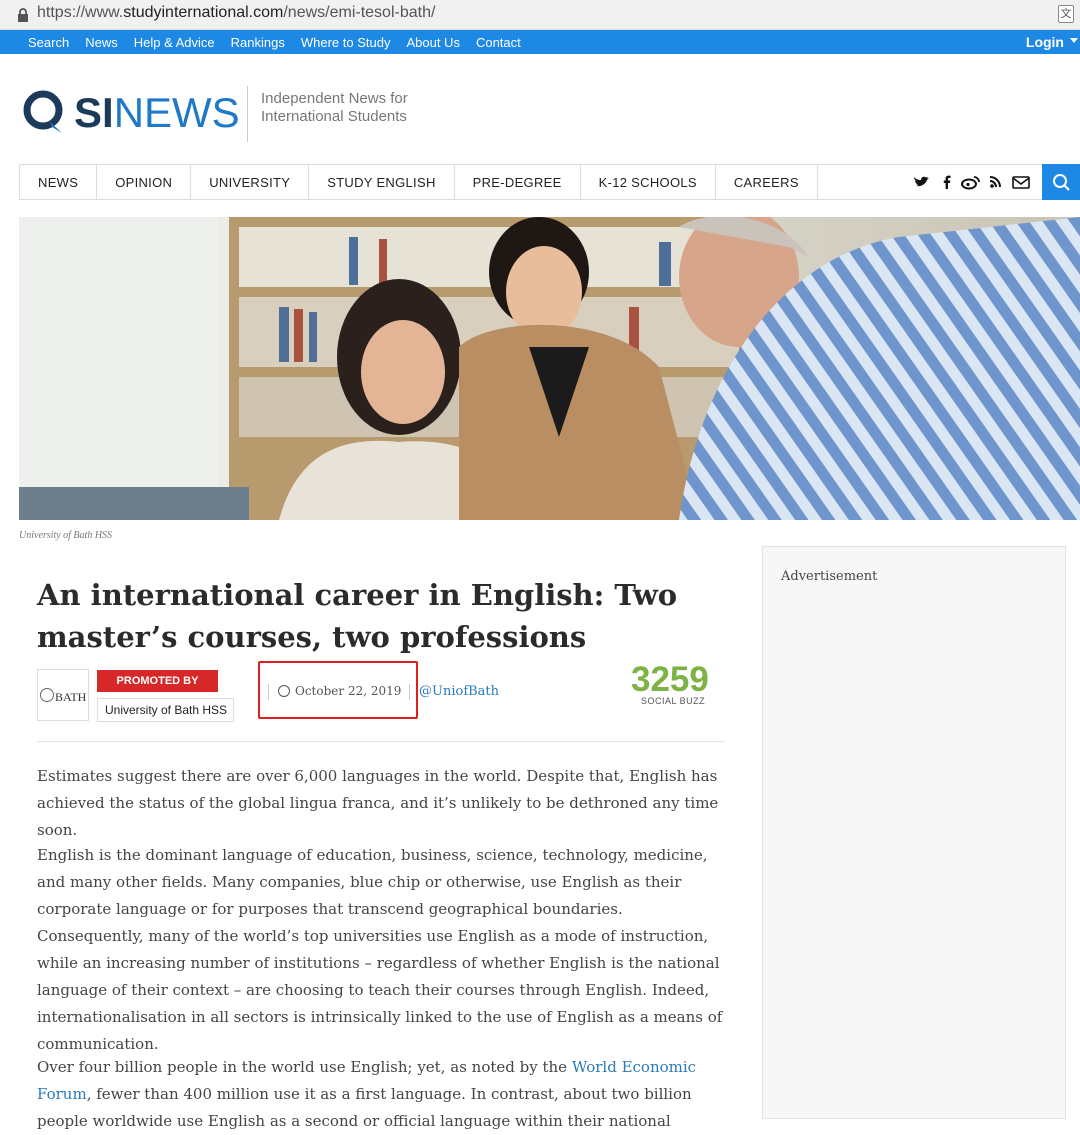 The height and width of the screenshot is (1135, 1080). Describe the element at coordinates (63, 695) in the screenshot. I see `university-of-bath-logo: BATH` at that location.